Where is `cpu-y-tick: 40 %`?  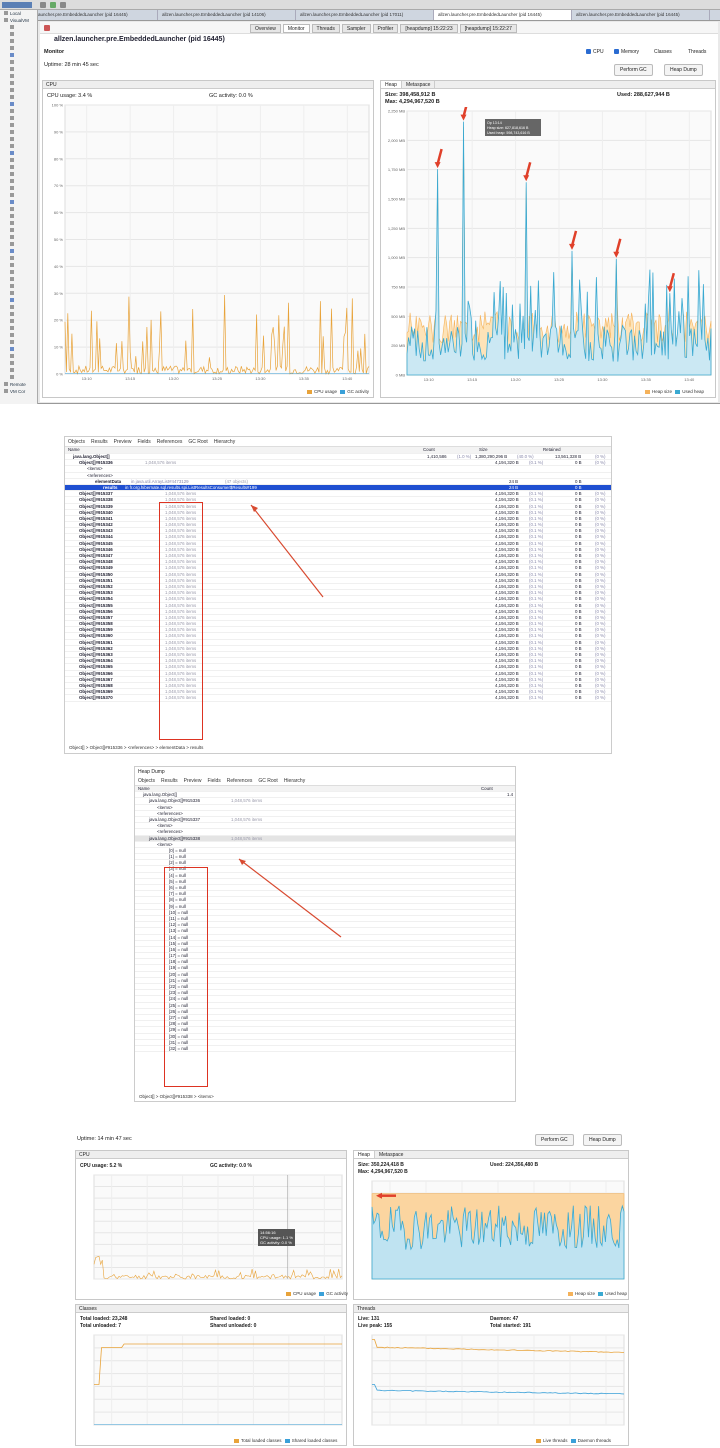
cpu-y-tick: 40 % is located at coordinates (59, 266).